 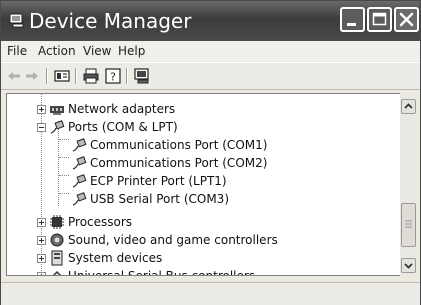 I want to click on menu-help: Help, so click(x=131, y=51).